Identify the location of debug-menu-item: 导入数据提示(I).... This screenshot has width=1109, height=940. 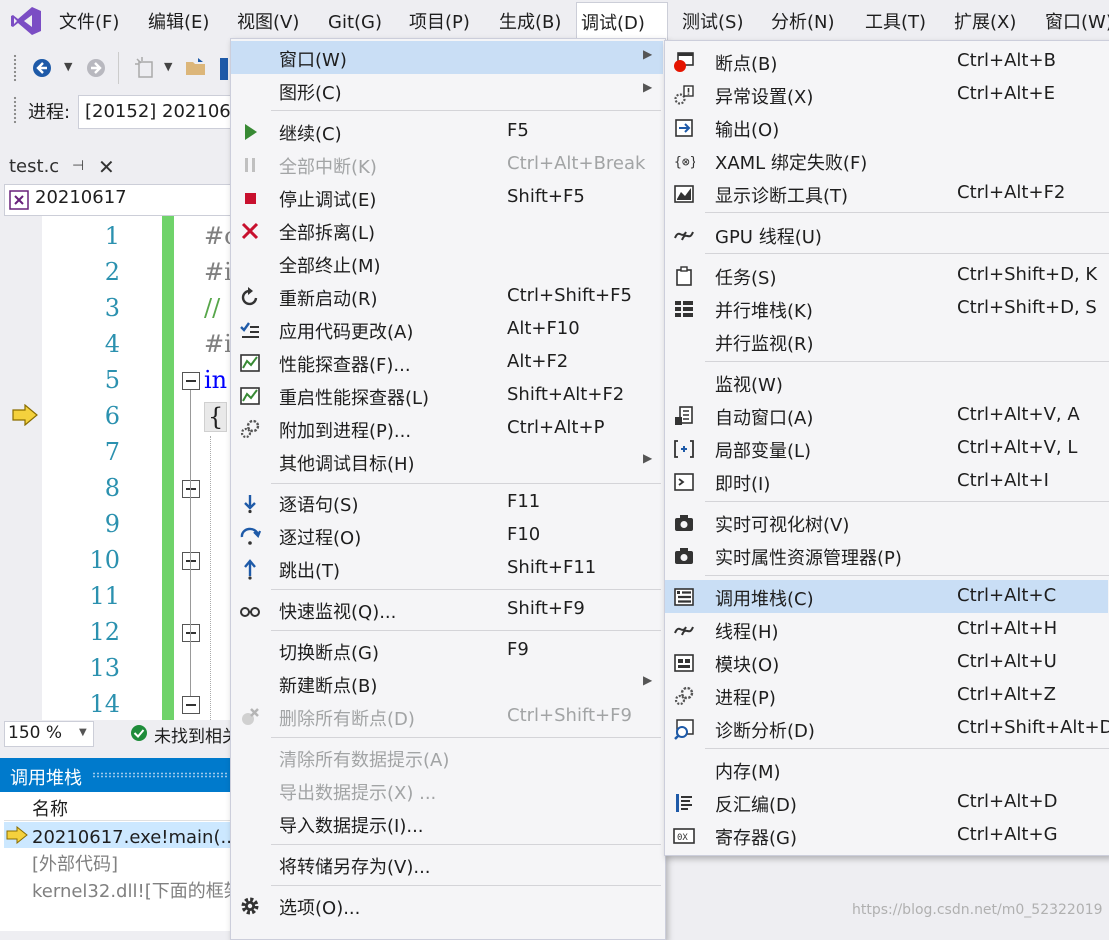
(447, 823).